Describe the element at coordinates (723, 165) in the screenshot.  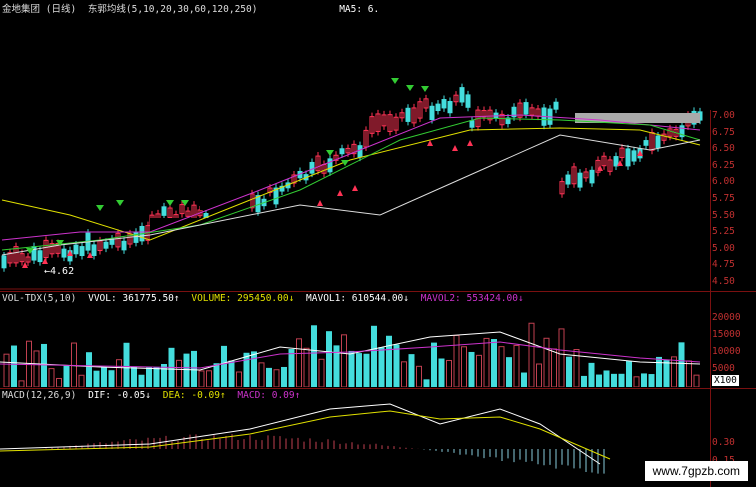
I see `price-tick-625: 6.25` at that location.